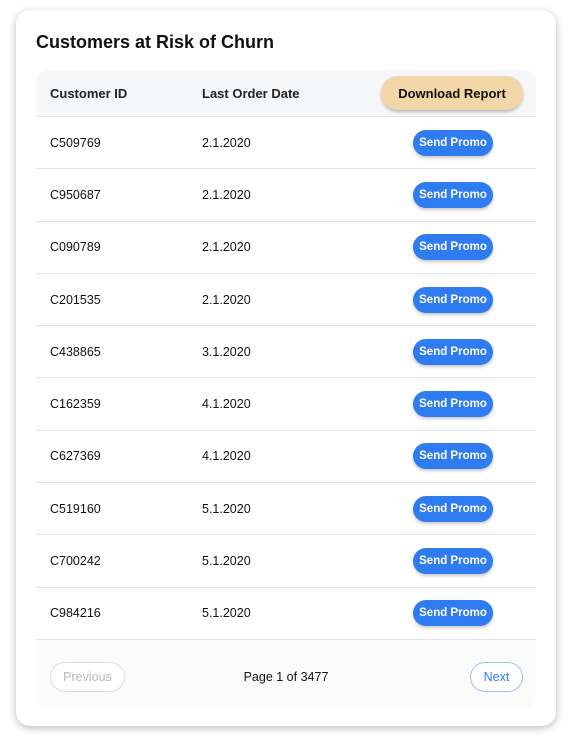  I want to click on customer-id-cell: C201535, so click(75, 299).